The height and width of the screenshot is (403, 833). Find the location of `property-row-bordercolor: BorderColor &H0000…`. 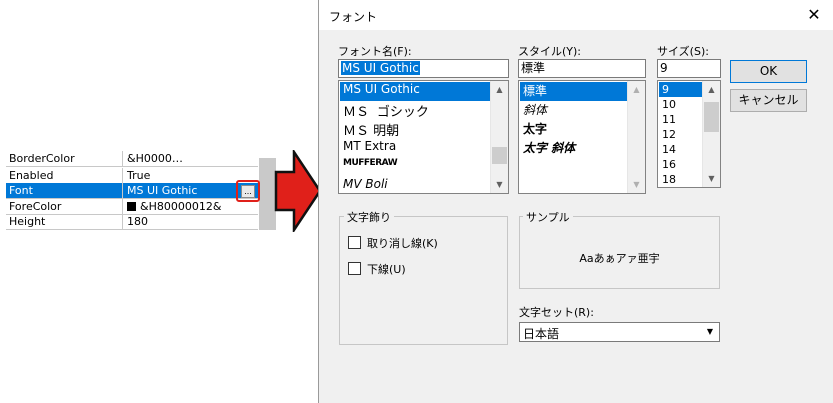

property-row-bordercolor: BorderColor &H0000… is located at coordinates (132, 159).